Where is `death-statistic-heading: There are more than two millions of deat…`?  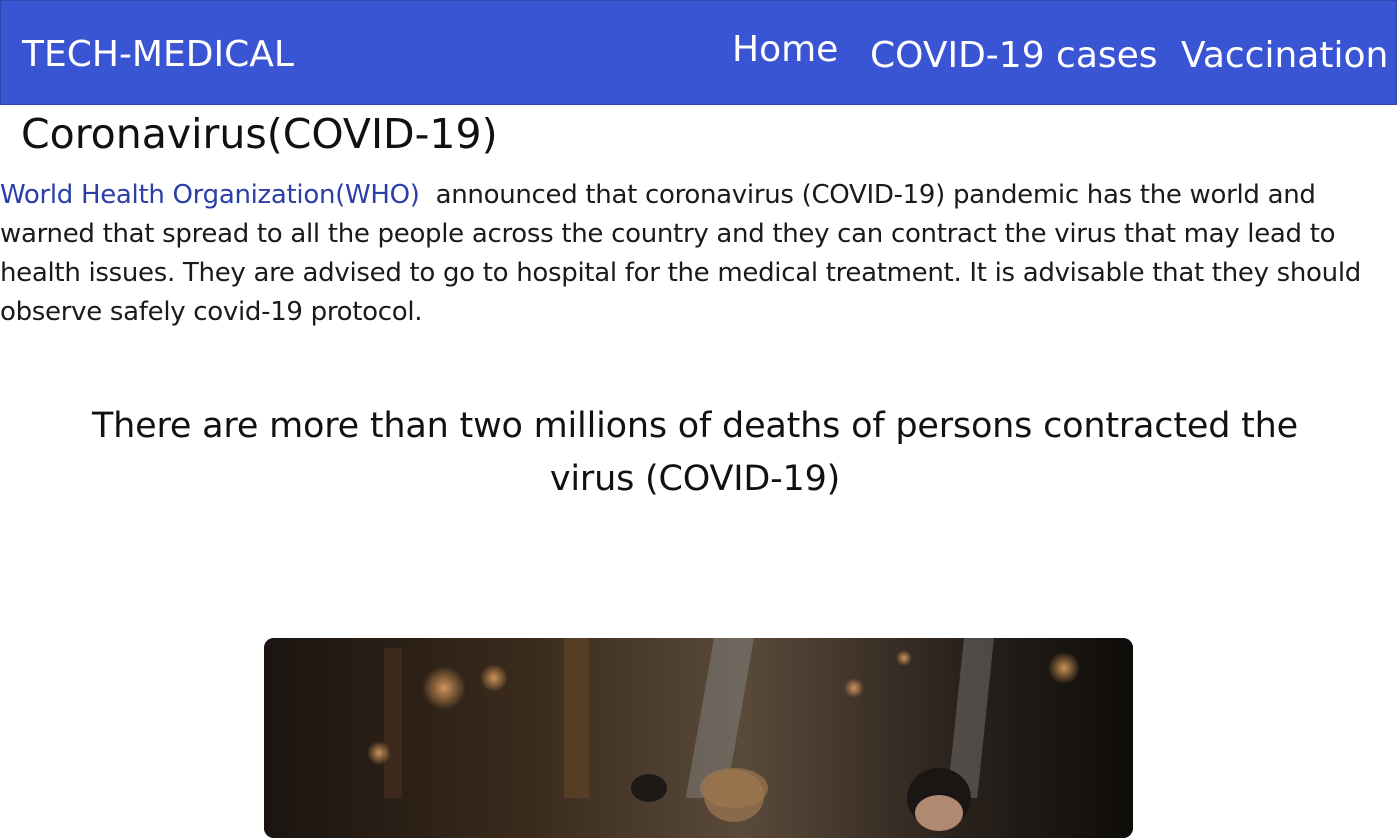
death-statistic-heading: There are more than two millions of deat… is located at coordinates (695, 452).